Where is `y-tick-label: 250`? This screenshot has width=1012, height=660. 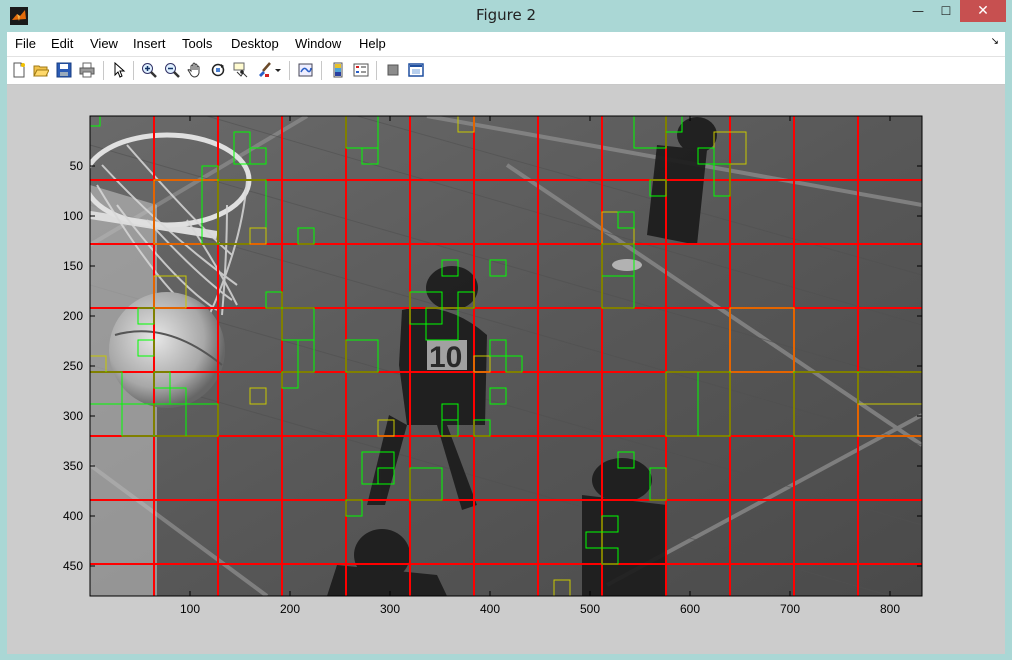
y-tick-label: 250 is located at coordinates (73, 366).